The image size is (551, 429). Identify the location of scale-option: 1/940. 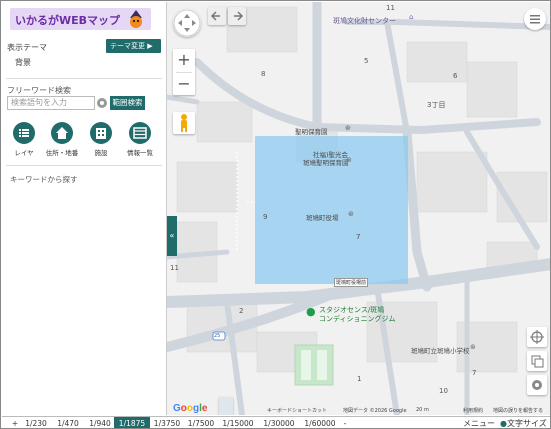
(100, 422).